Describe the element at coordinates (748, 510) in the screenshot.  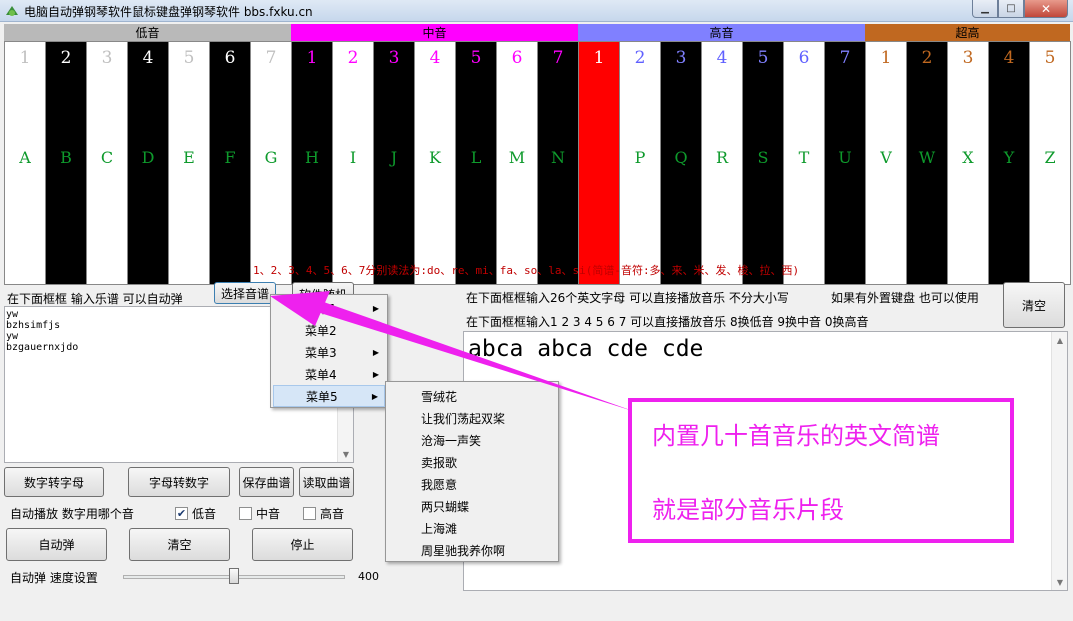
I see `callout-line-2: 就是部分音乐片段` at that location.